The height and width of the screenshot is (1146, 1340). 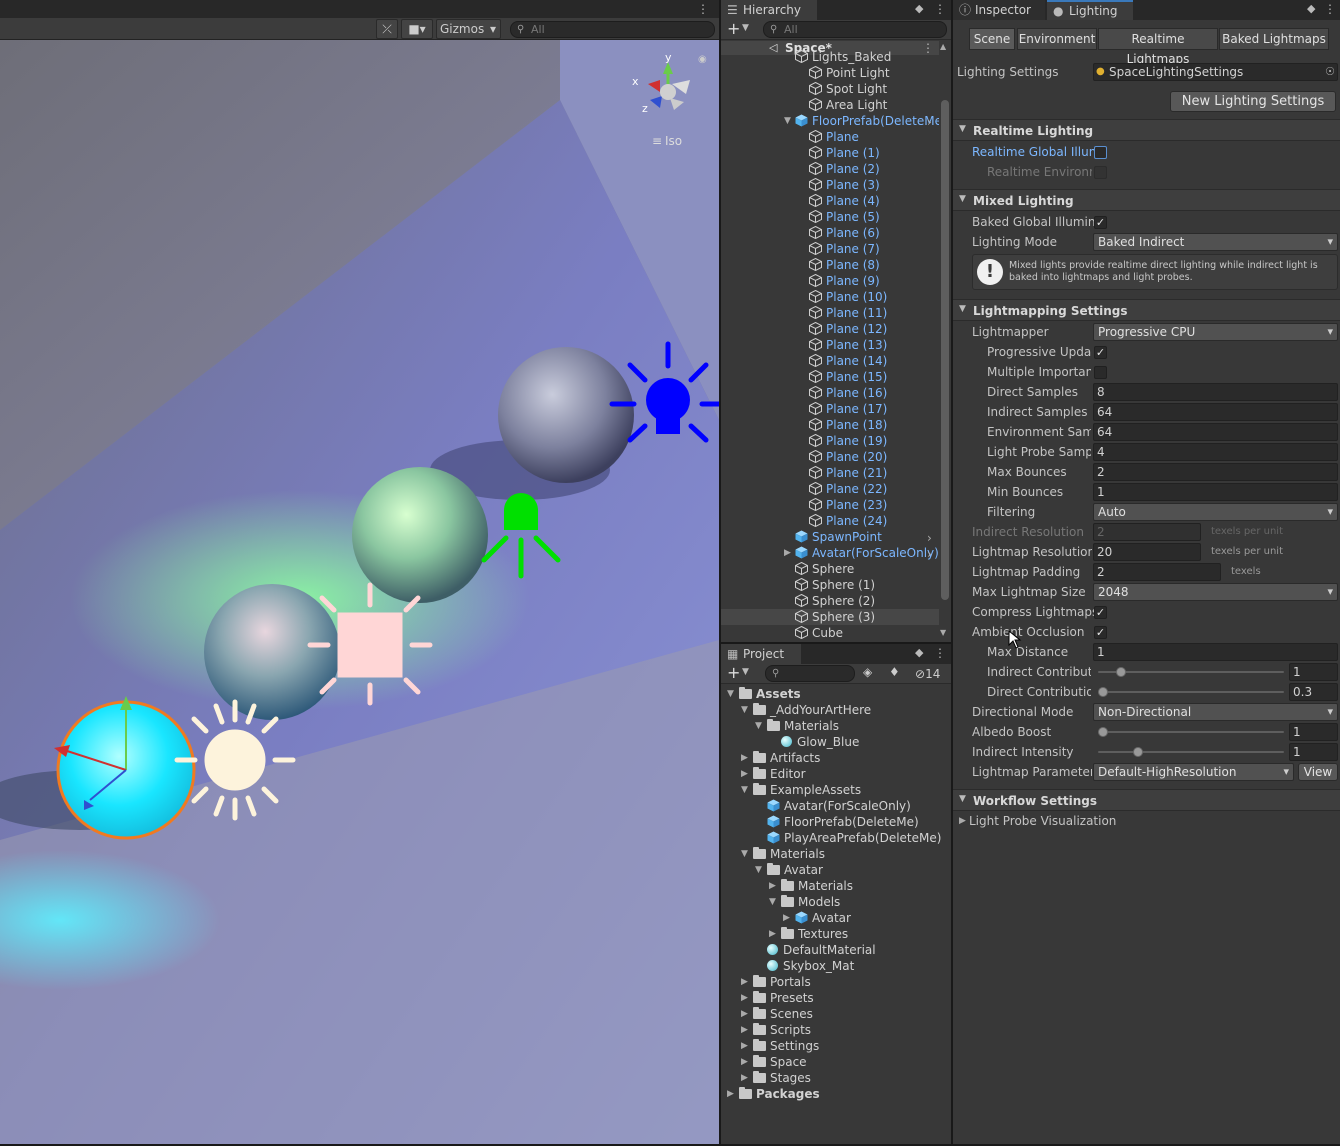 What do you see at coordinates (874, 201) in the screenshot?
I see `hierarchy-item: Plane (4)` at bounding box center [874, 201].